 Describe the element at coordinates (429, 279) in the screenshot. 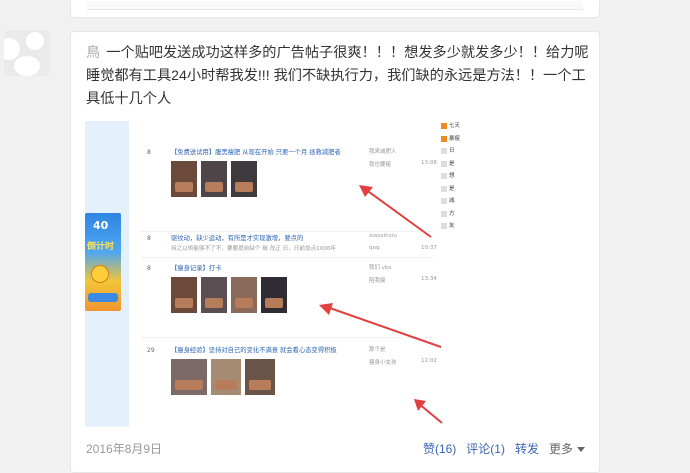

I see `thread-time: 13:34` at that location.